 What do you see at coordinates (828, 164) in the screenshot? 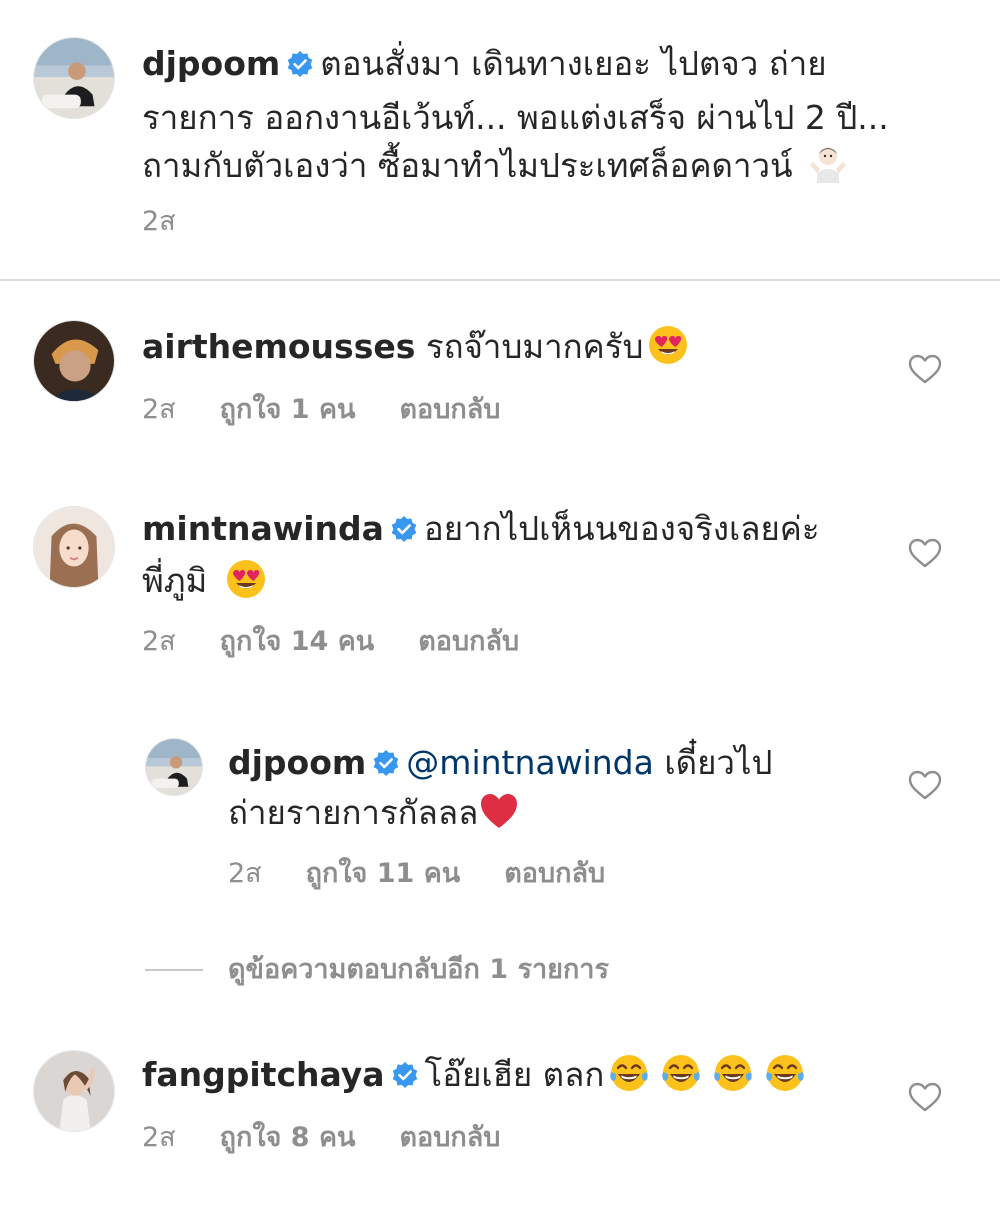
I see `person-shrugging-emoji` at bounding box center [828, 164].